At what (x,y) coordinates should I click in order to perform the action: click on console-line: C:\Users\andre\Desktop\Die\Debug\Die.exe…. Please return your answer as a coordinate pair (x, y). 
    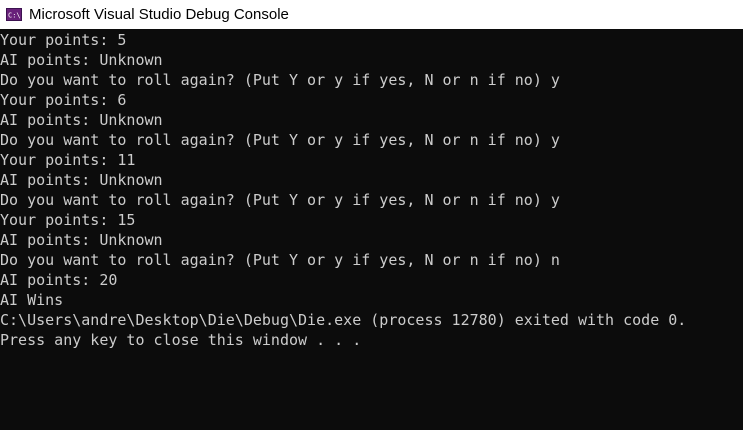
    Looking at the image, I should click on (343, 320).